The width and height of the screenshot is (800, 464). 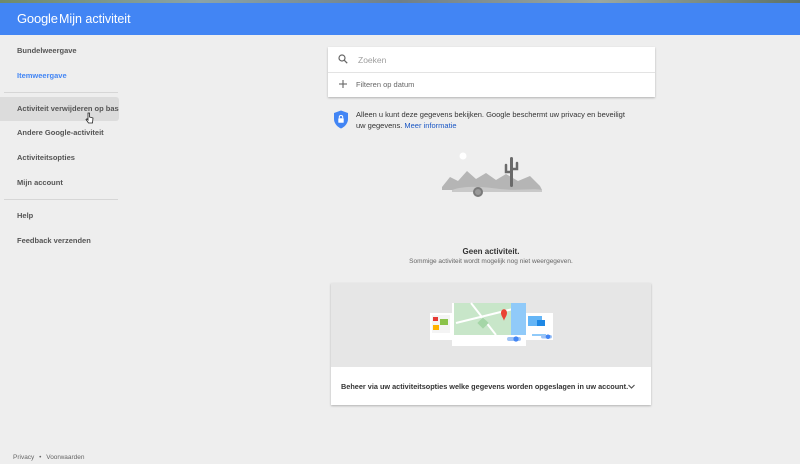 I want to click on empty-state-title: Geen activiteit., so click(x=491, y=251).